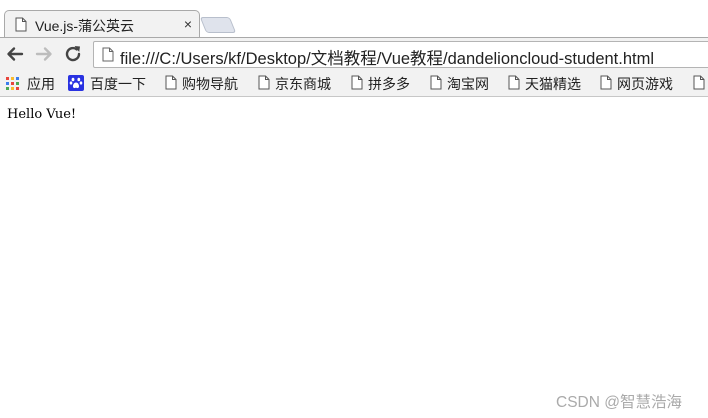  What do you see at coordinates (553, 84) in the screenshot?
I see `bookmark-label: 天猫精选` at bounding box center [553, 84].